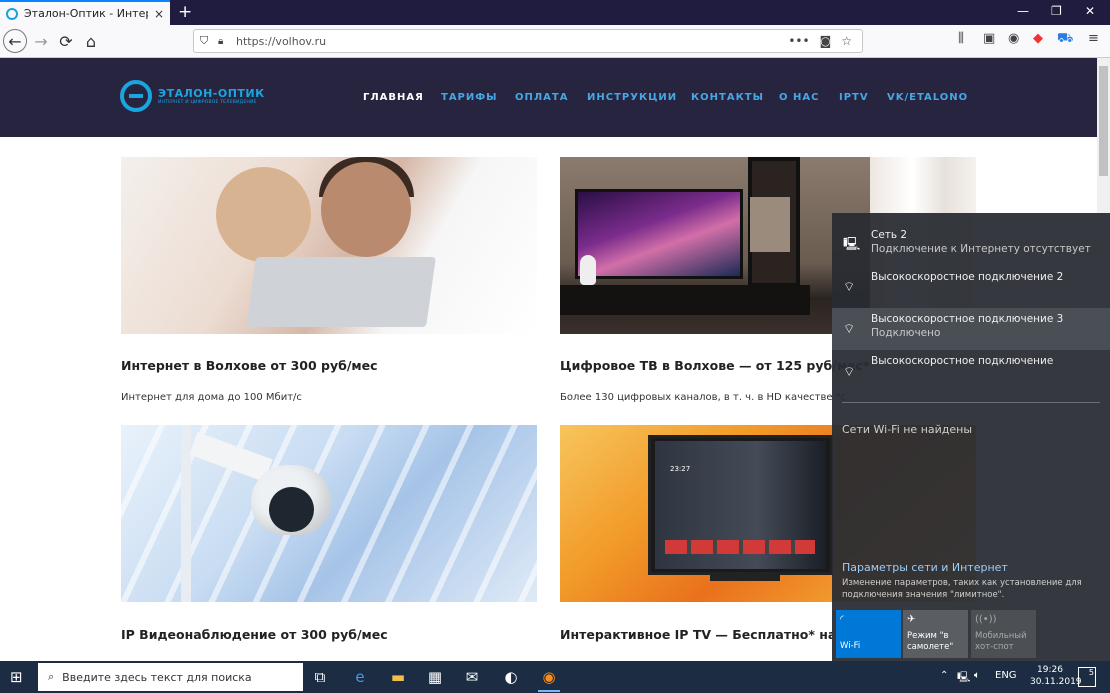  Describe the element at coordinates (320, 677) in the screenshot. I see `task-view-icon: ⧉` at that location.